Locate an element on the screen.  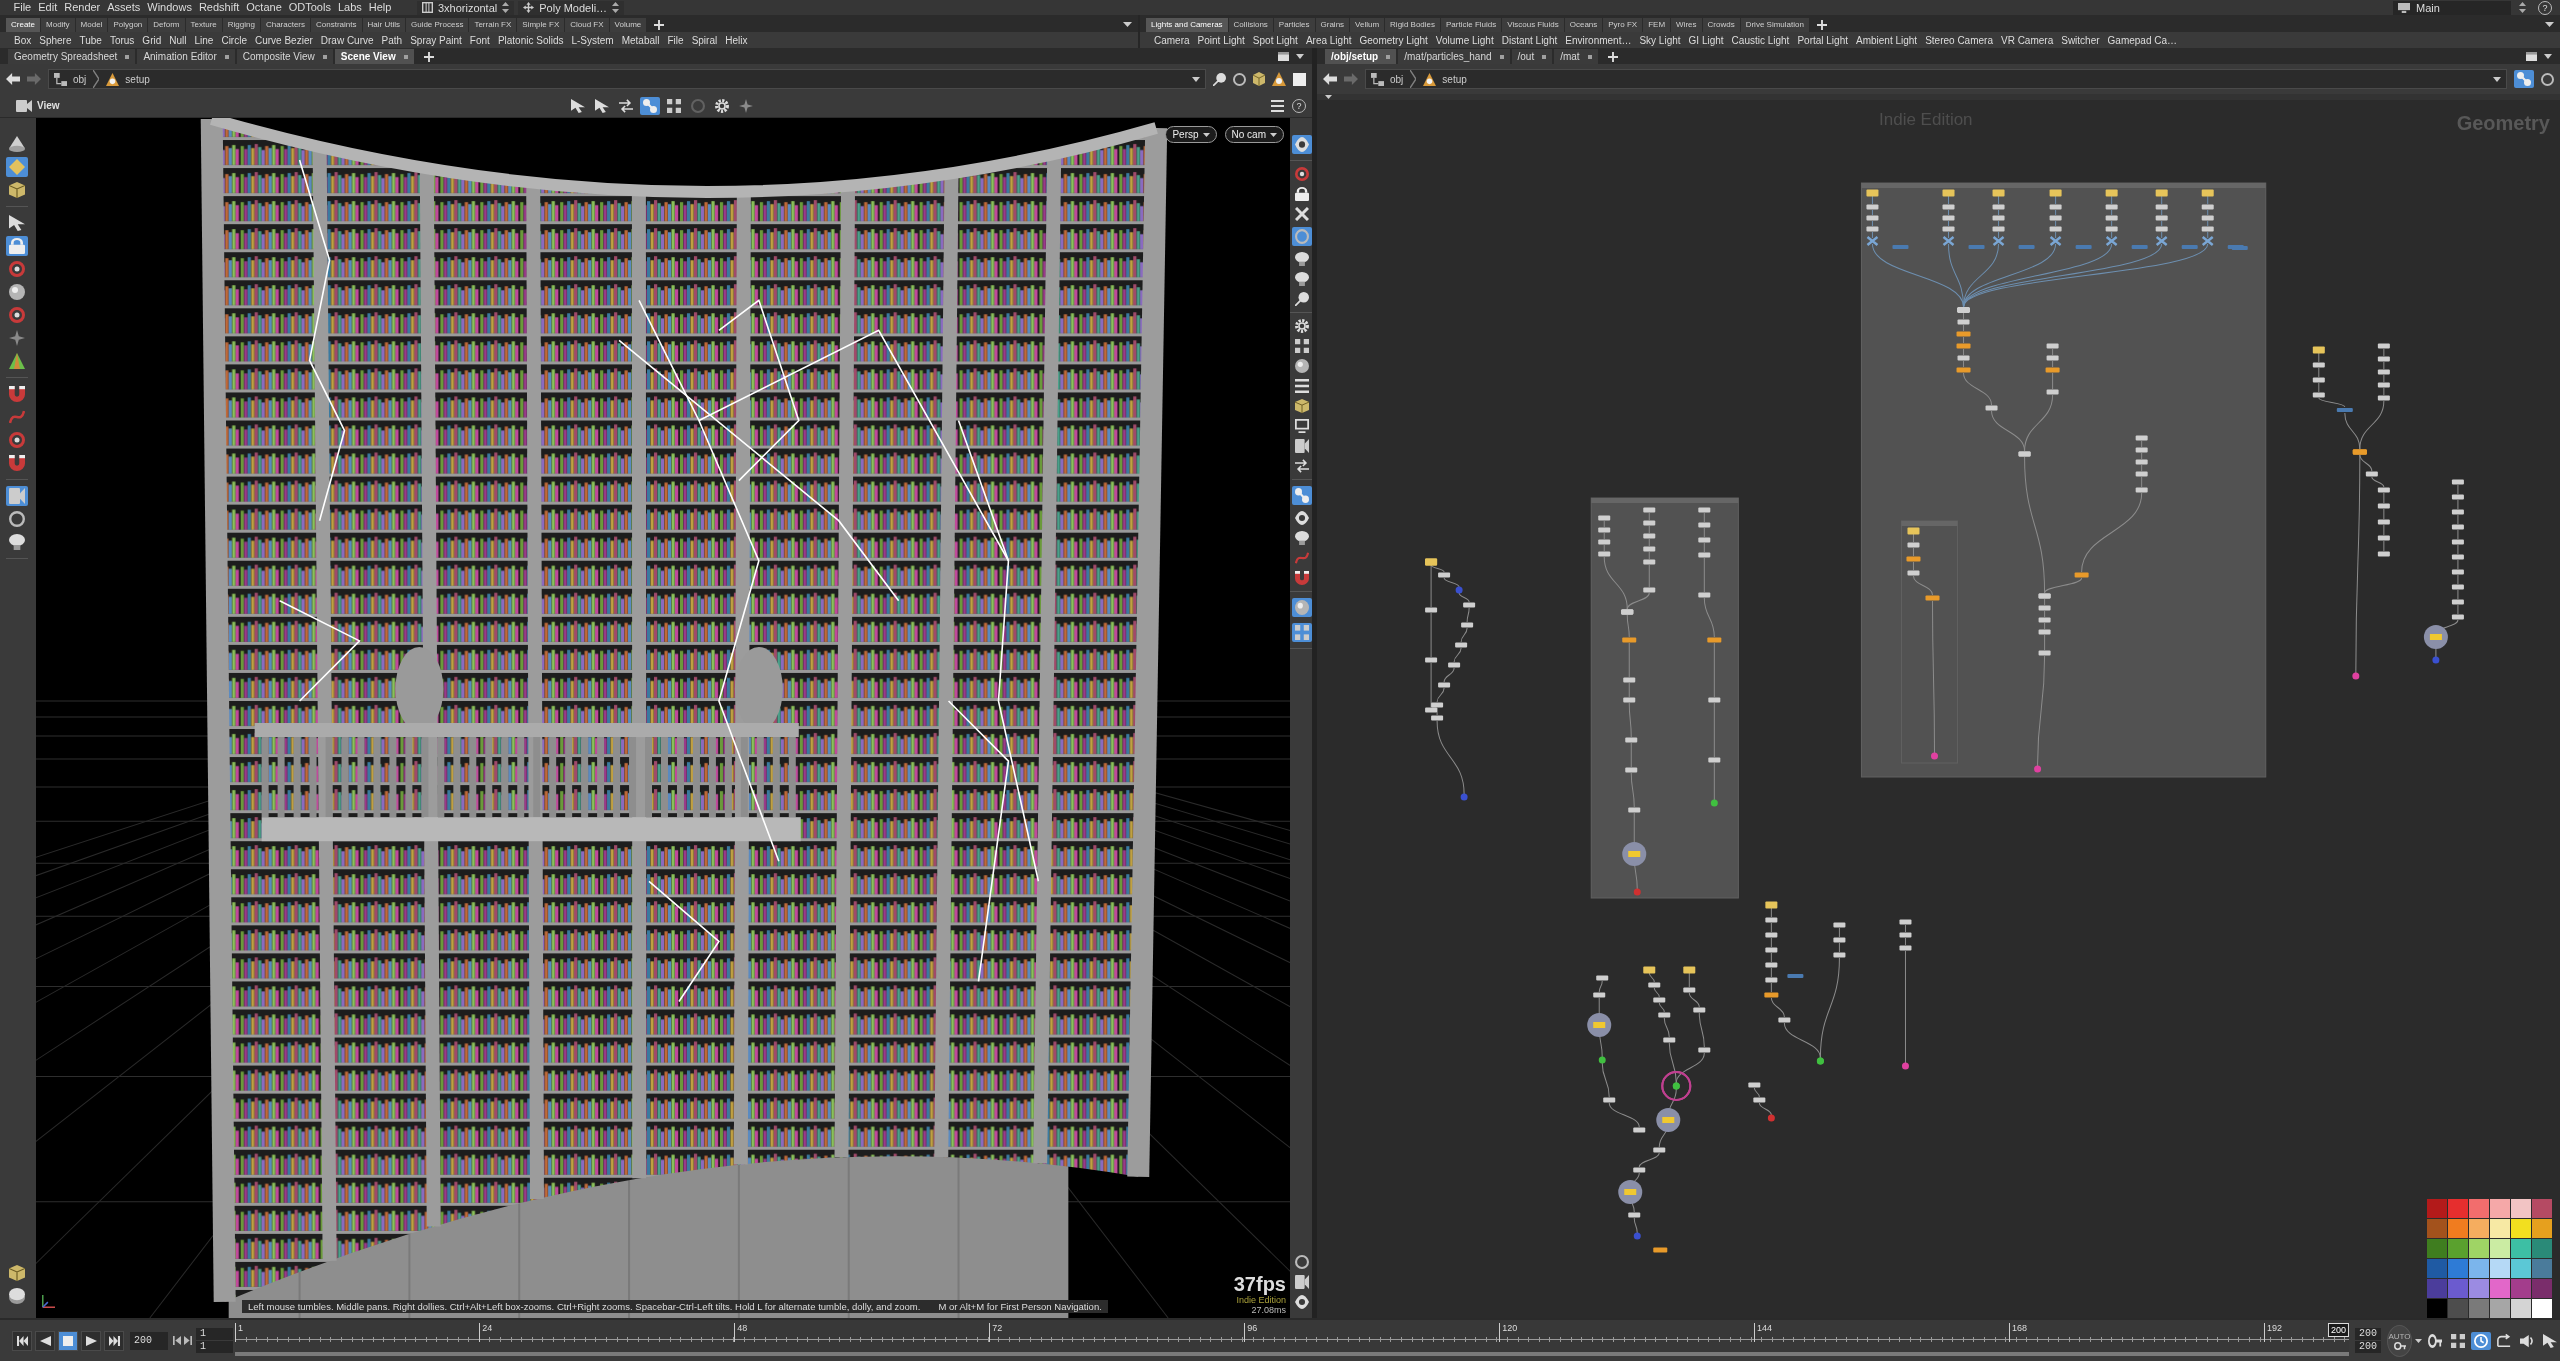
monitor-icon is located at coordinates (1302, 426).